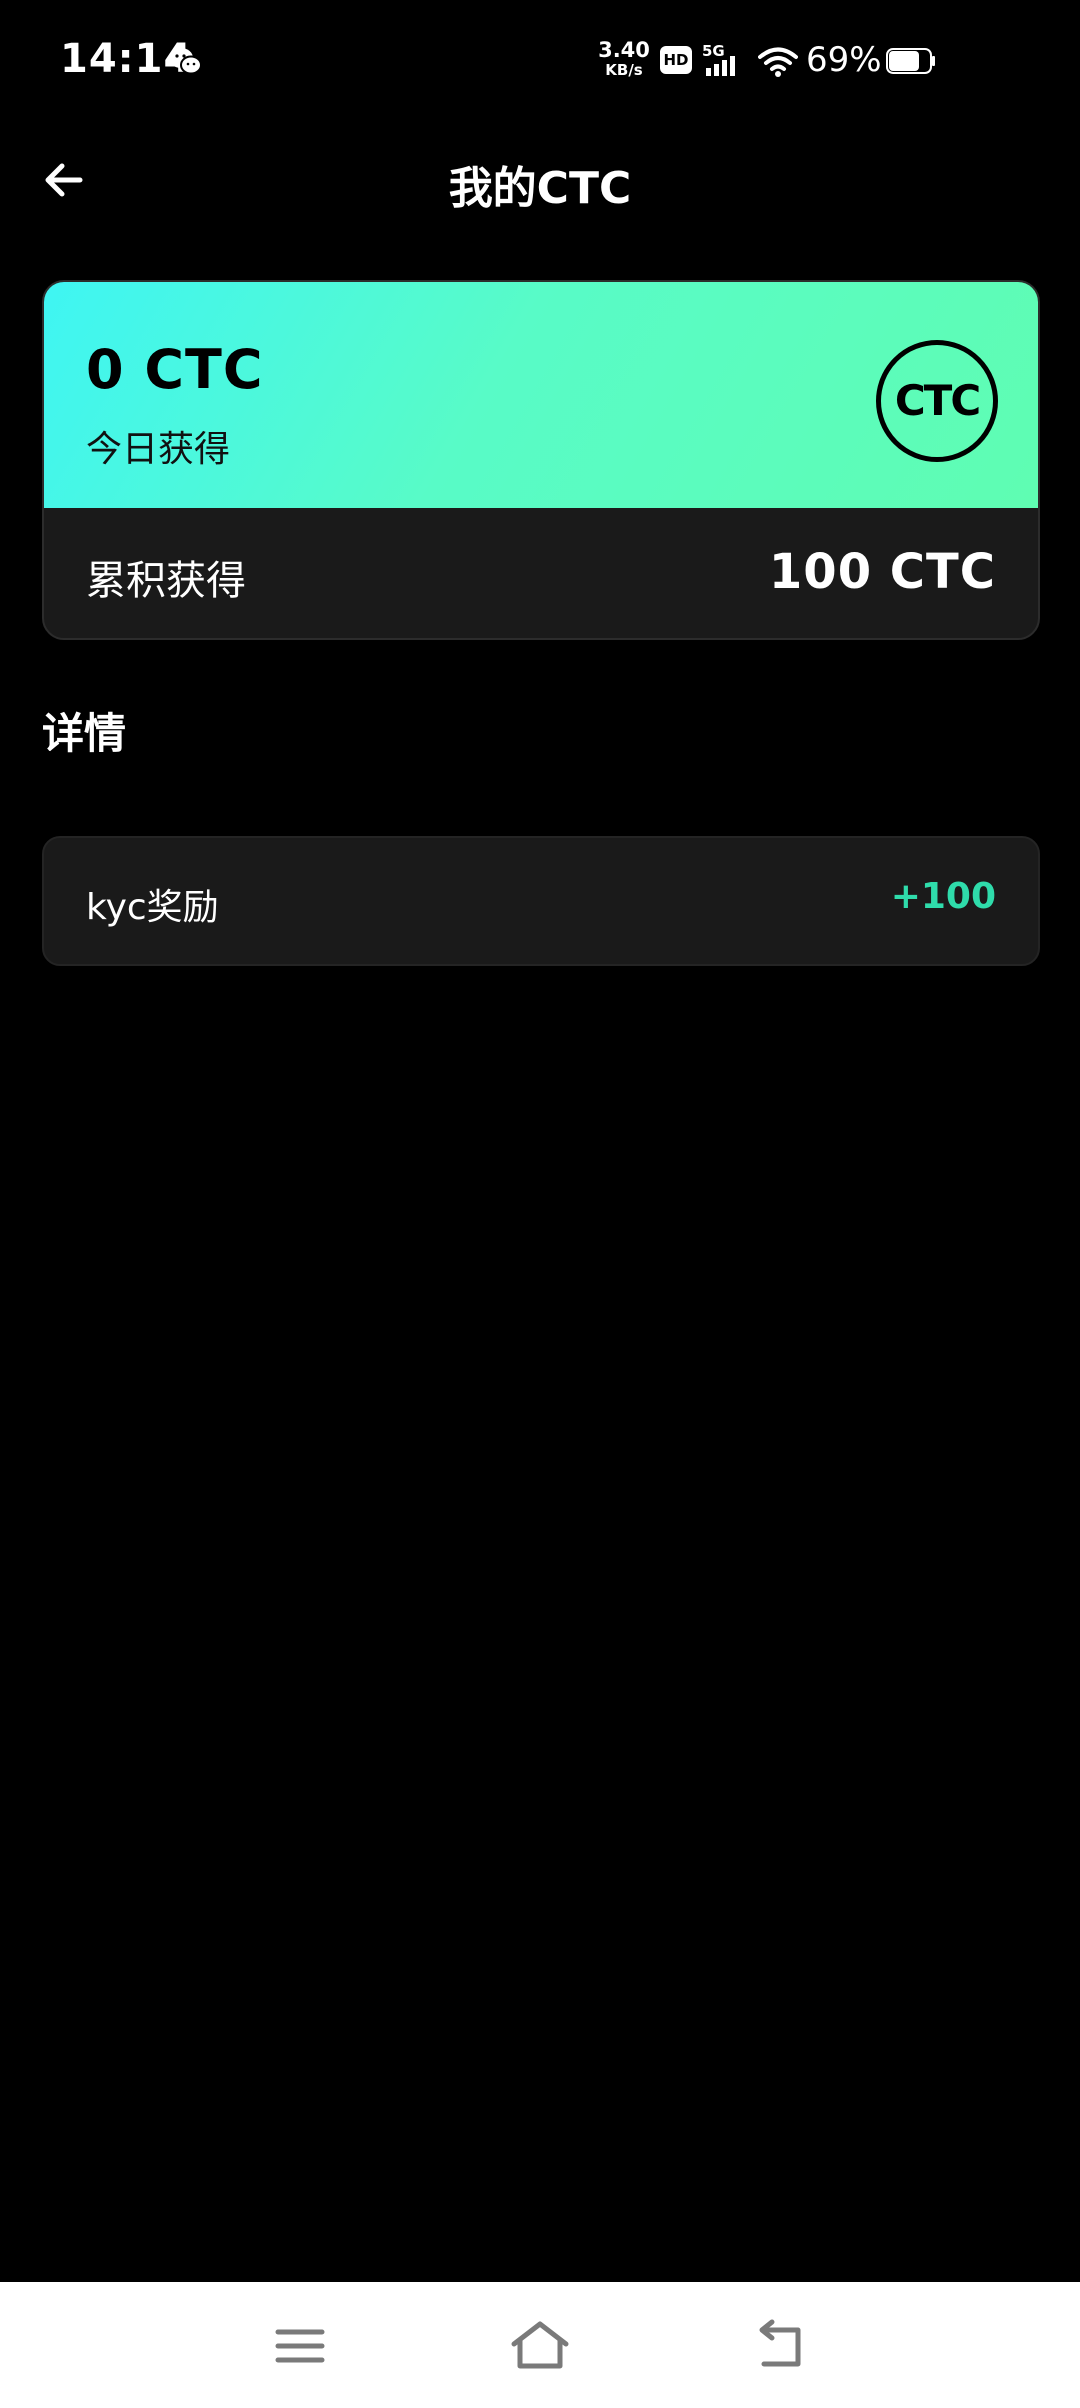  I want to click on network-speed-unit: KB/s, so click(624, 70).